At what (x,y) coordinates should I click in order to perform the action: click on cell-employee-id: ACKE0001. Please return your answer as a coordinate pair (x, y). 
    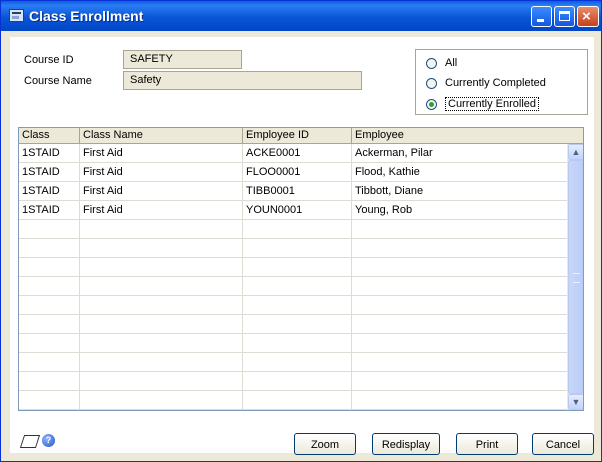
    Looking at the image, I should click on (297, 153).